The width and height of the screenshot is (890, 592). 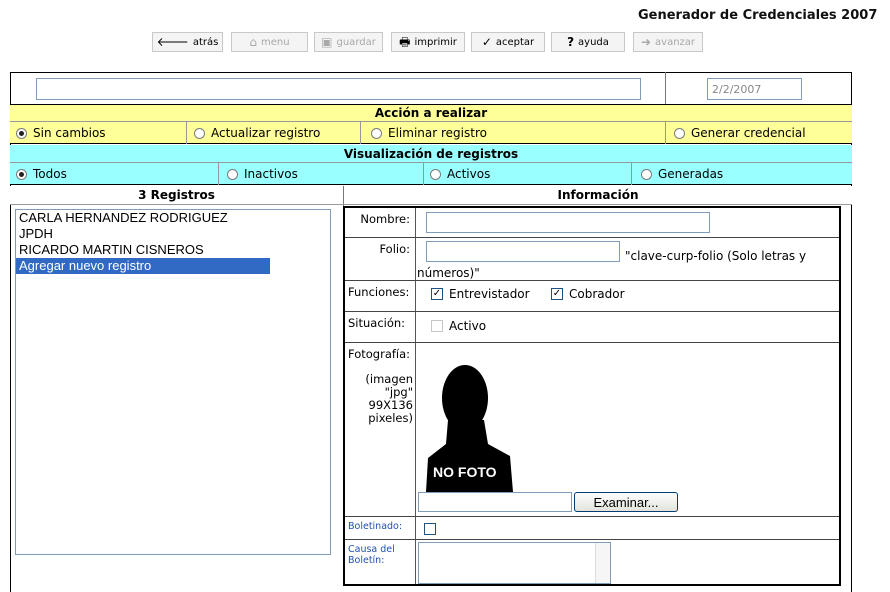 I want to click on printer-icon: 🖶, so click(x=405, y=42).